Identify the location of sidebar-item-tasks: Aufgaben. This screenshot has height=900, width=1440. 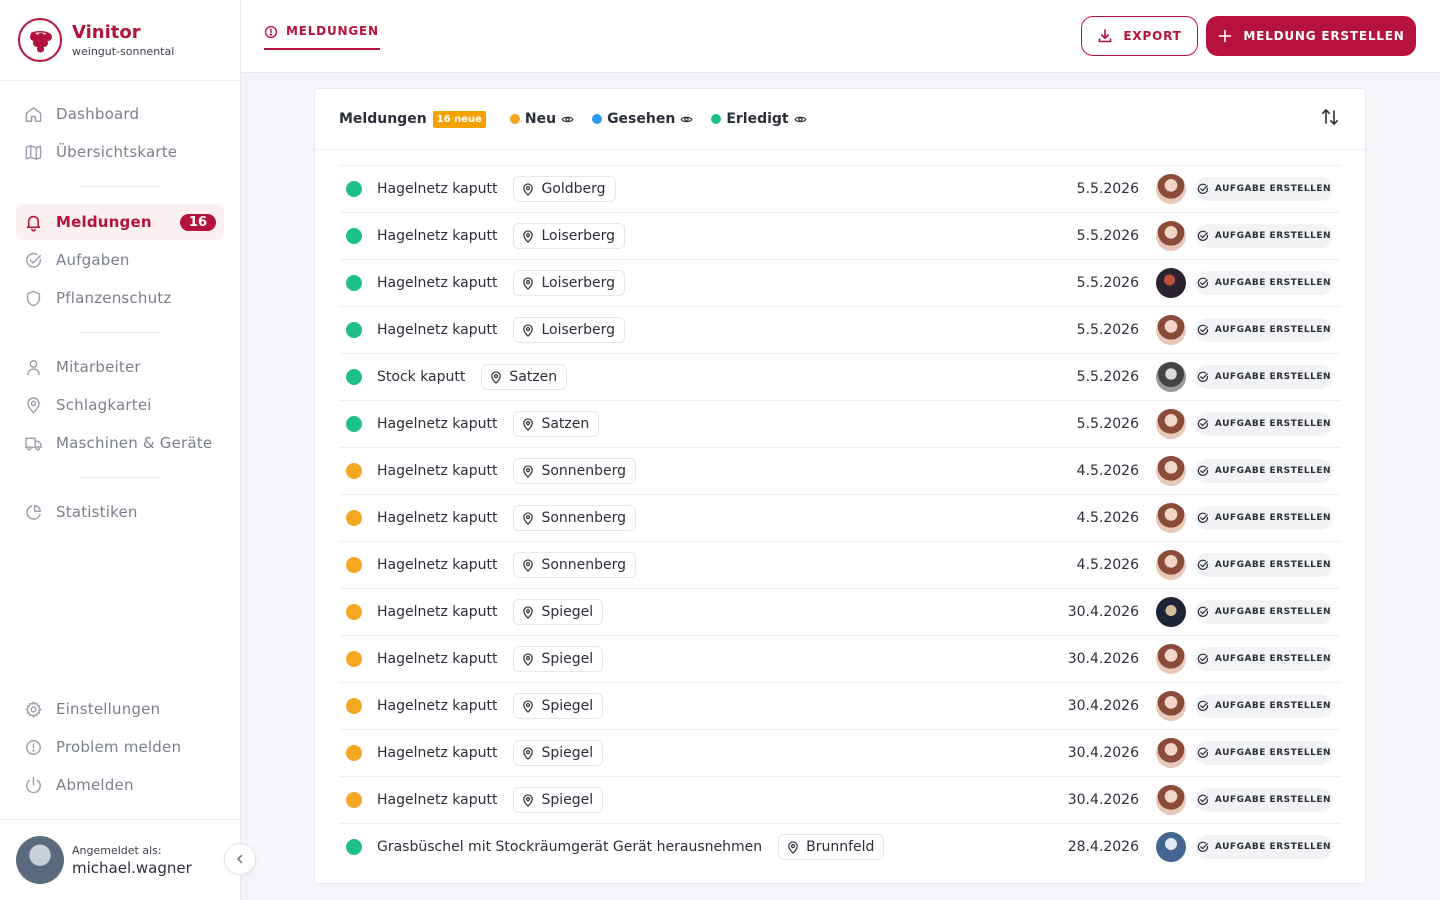
(120, 260).